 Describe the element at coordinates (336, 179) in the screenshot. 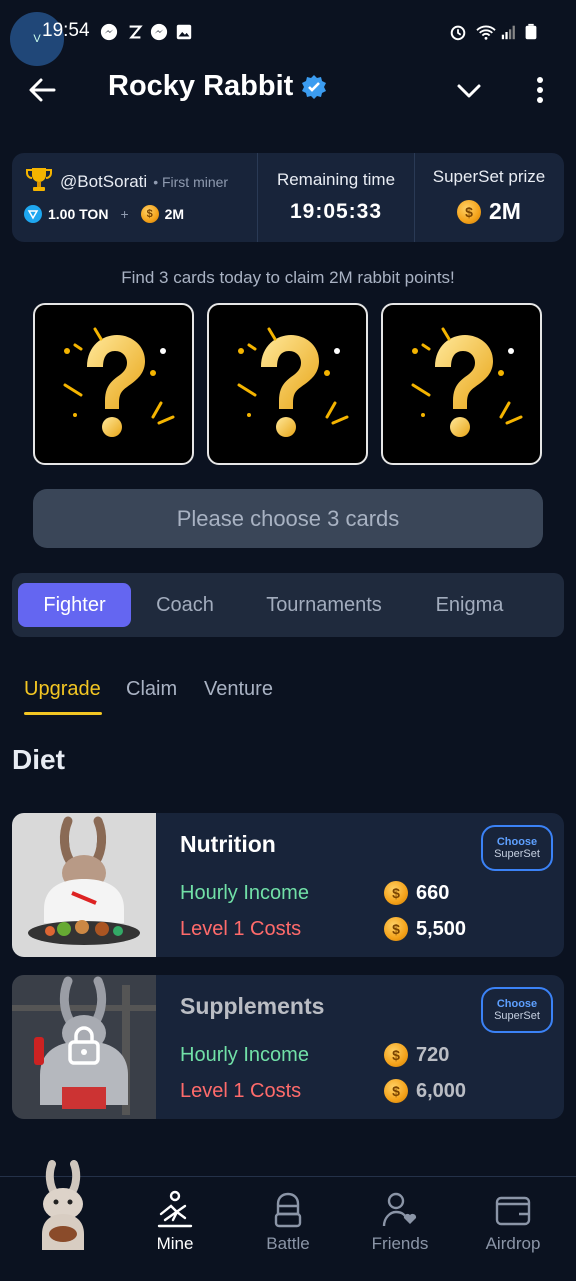

I see `remaining-time-label: Remaining time` at that location.